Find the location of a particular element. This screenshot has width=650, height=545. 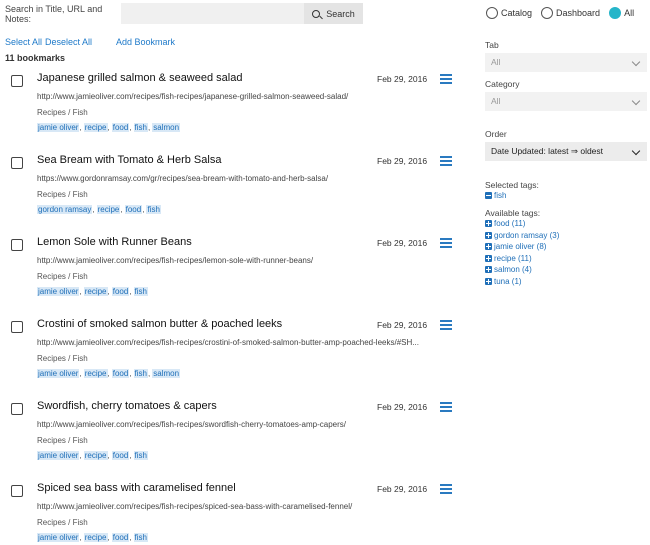

radio-catalog: Catalog is located at coordinates (509, 13).